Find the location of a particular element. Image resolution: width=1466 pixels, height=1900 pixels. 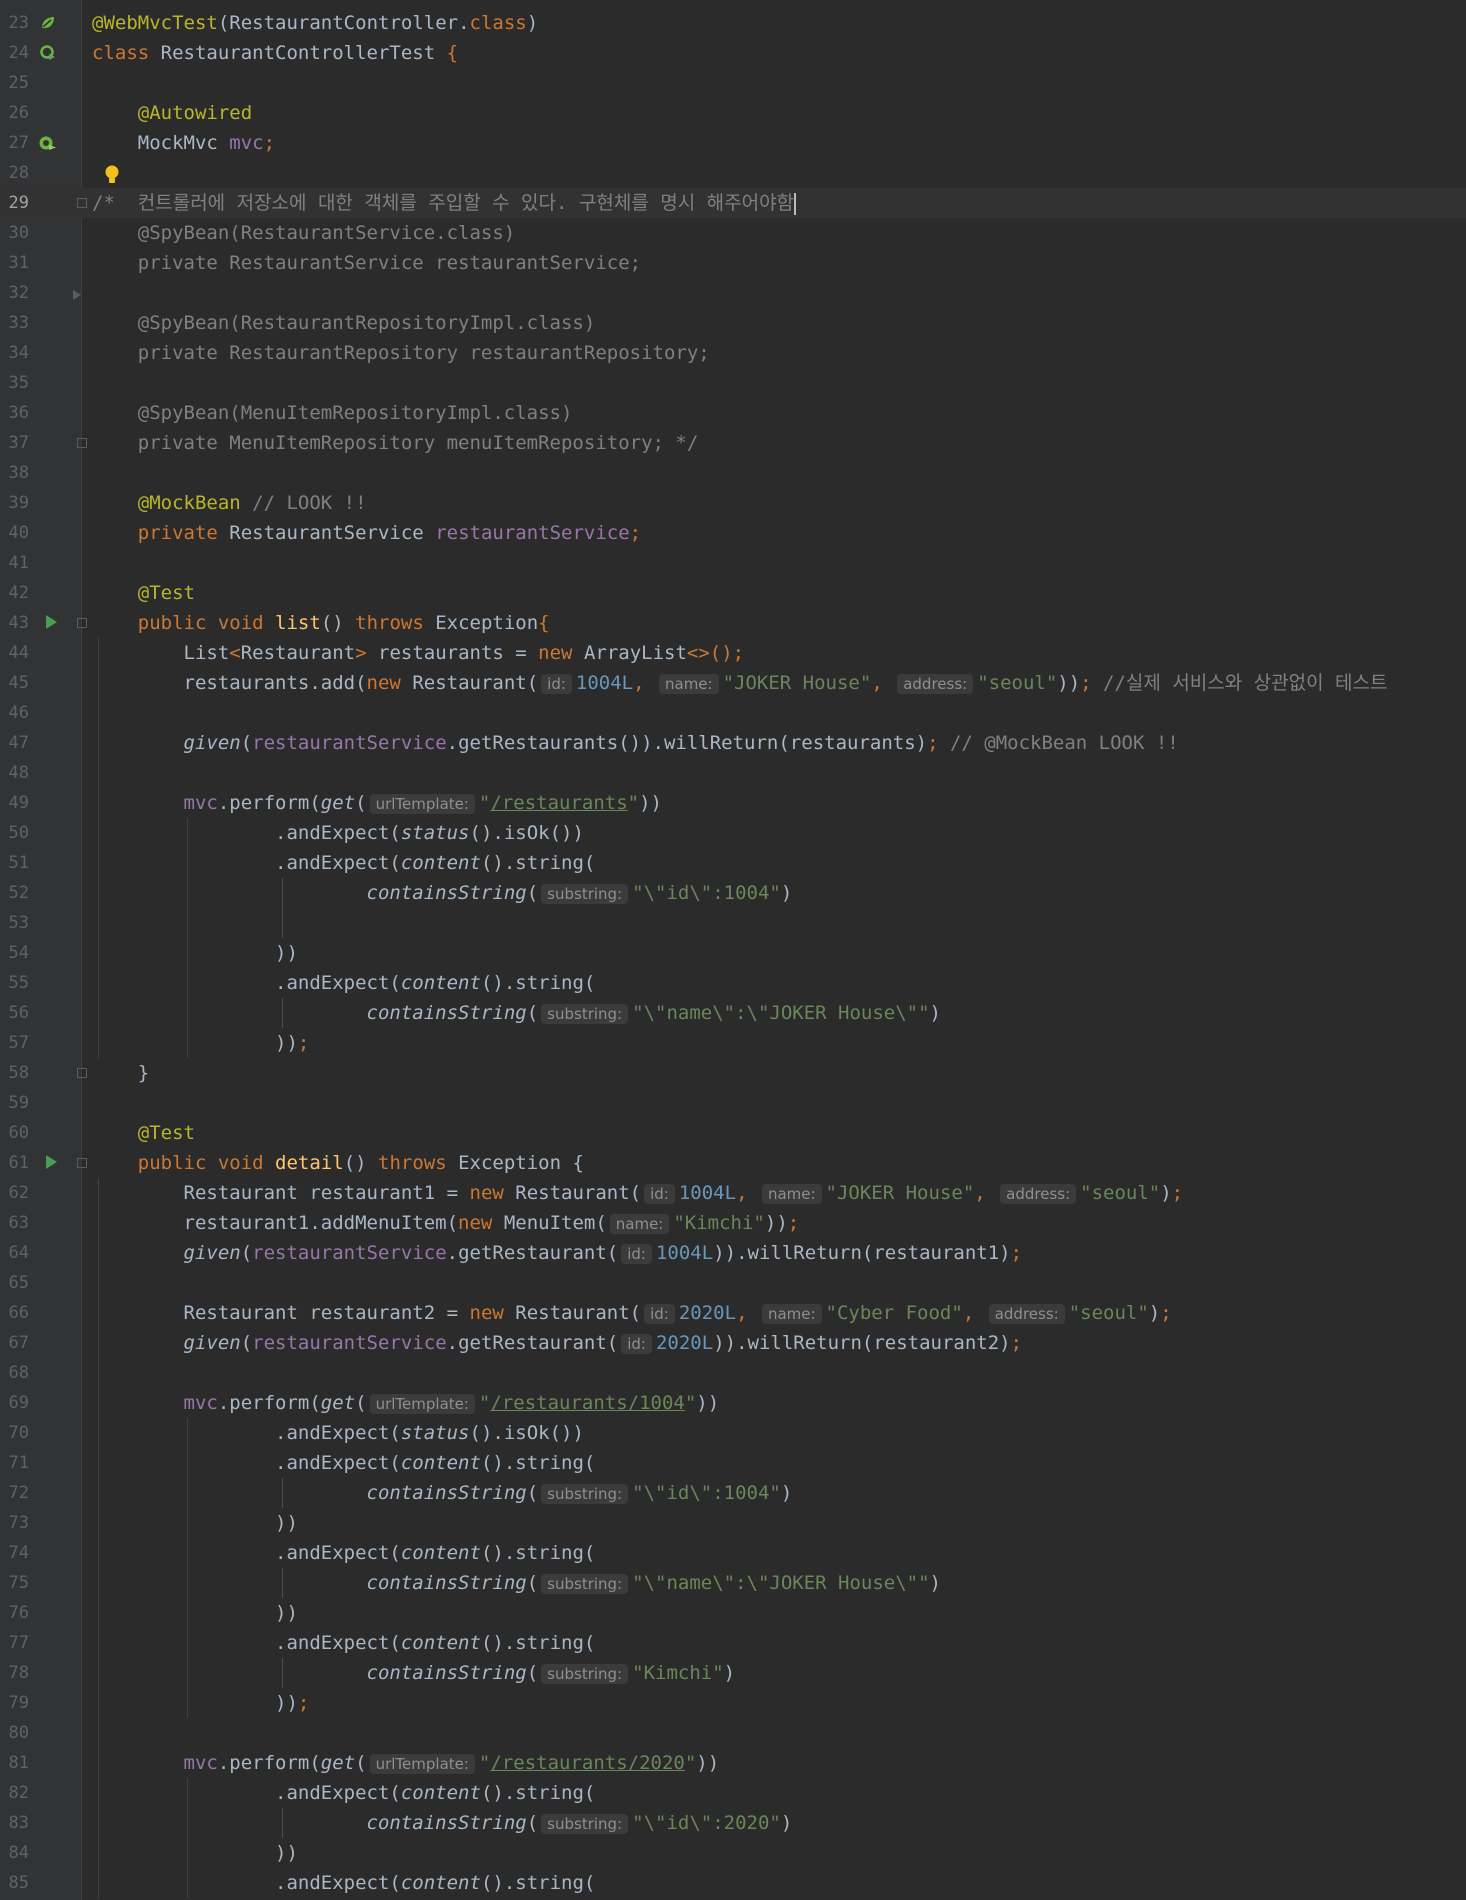

spring-run-icon is located at coordinates (48, 55).